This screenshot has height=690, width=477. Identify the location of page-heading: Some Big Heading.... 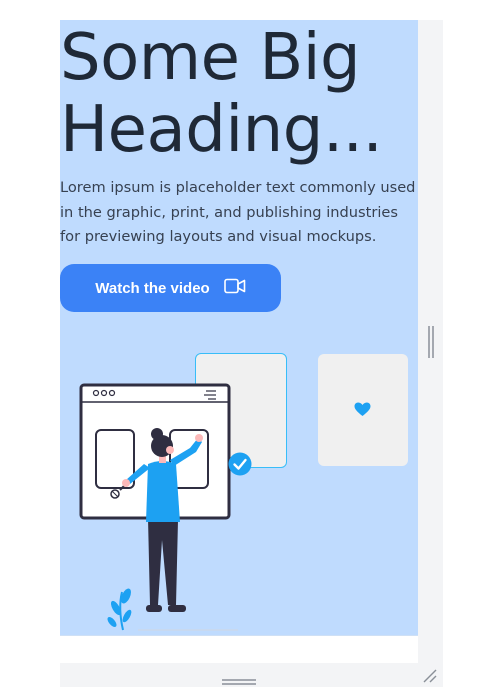
(221, 94).